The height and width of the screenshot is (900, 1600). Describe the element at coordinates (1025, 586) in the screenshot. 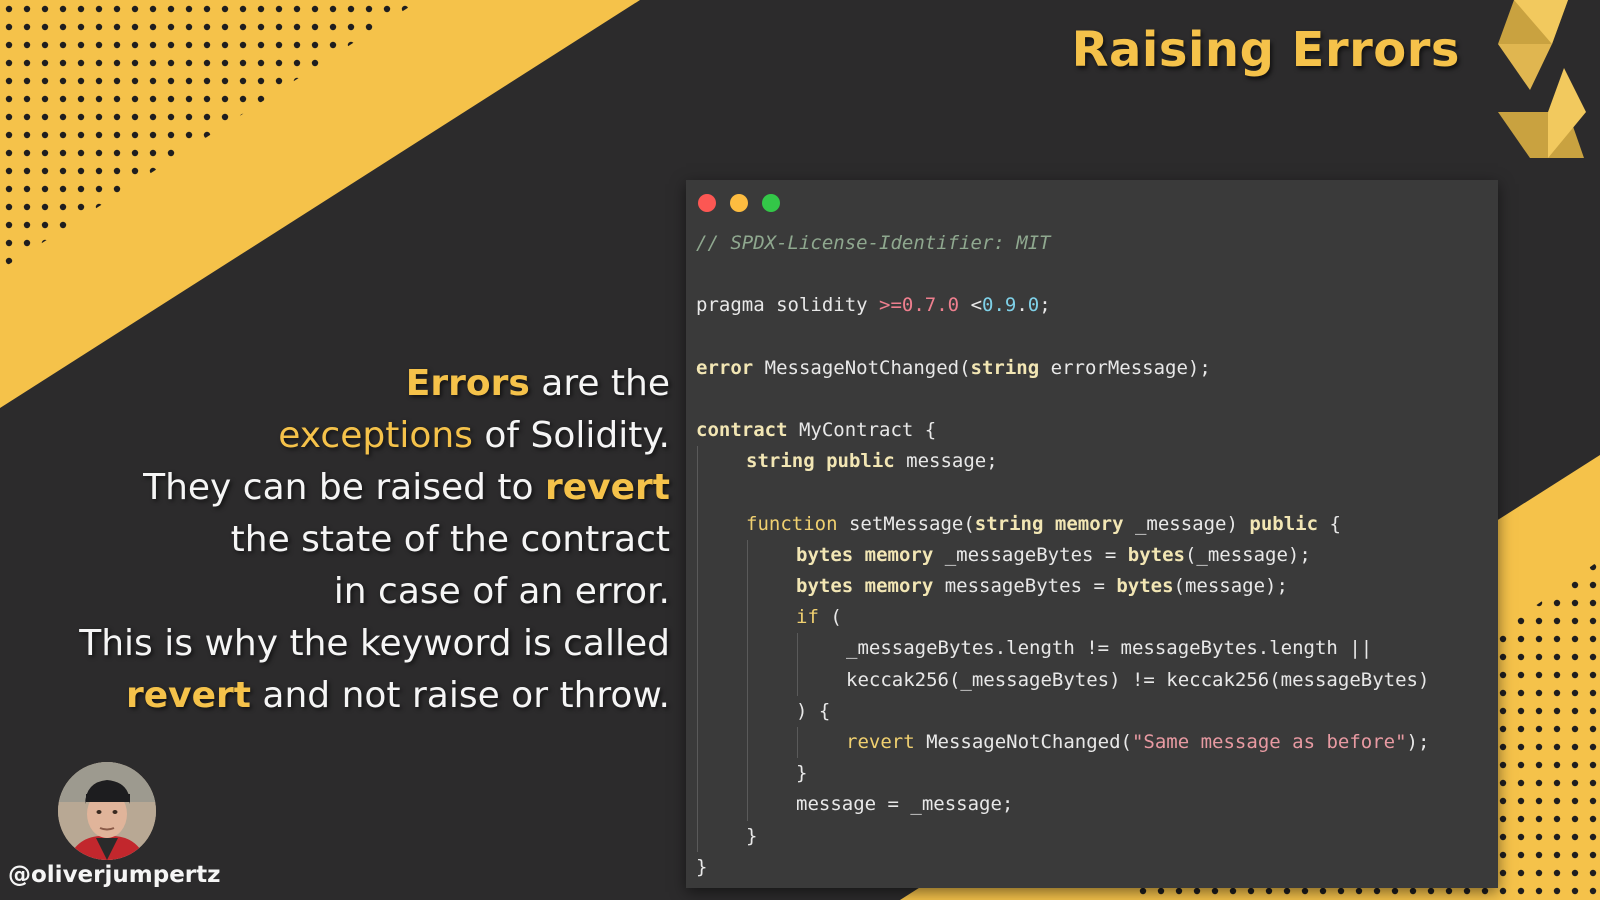

I see `code-token: messageBytes =` at that location.